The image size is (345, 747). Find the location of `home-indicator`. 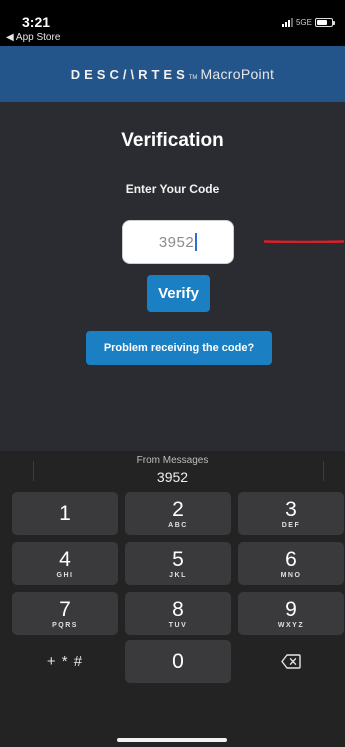

home-indicator is located at coordinates (172, 740).